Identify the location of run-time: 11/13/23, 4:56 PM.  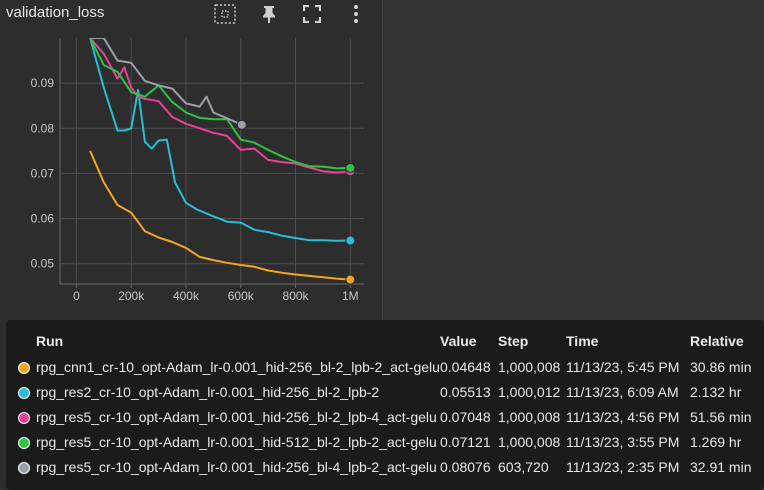
(623, 416).